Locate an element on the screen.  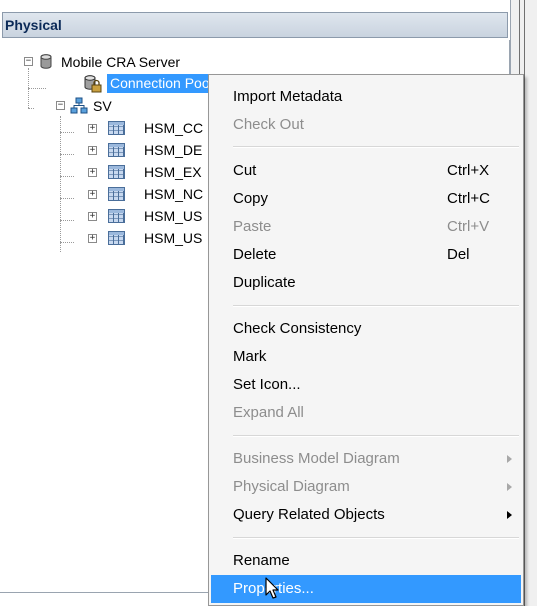
menu-item-label: Cut is located at coordinates (245, 170).